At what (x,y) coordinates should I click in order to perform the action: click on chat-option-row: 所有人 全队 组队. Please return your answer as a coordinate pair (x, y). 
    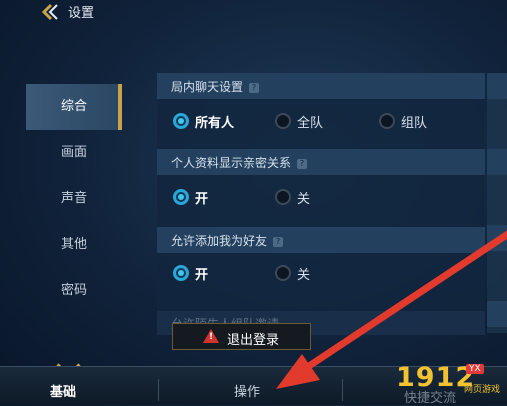
    Looking at the image, I should click on (321, 122).